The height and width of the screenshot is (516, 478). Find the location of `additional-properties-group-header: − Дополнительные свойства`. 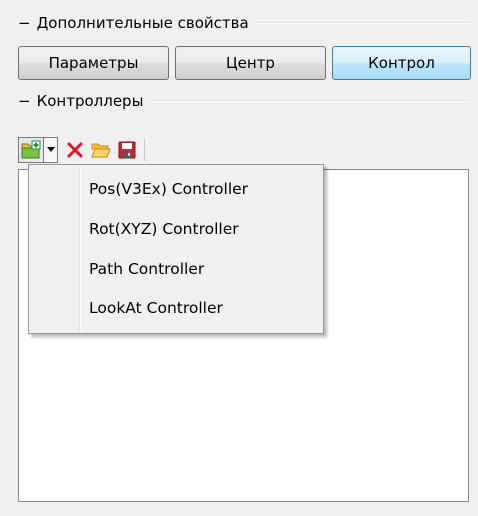

additional-properties-group-header: − Дополнительные свойства is located at coordinates (243, 23).